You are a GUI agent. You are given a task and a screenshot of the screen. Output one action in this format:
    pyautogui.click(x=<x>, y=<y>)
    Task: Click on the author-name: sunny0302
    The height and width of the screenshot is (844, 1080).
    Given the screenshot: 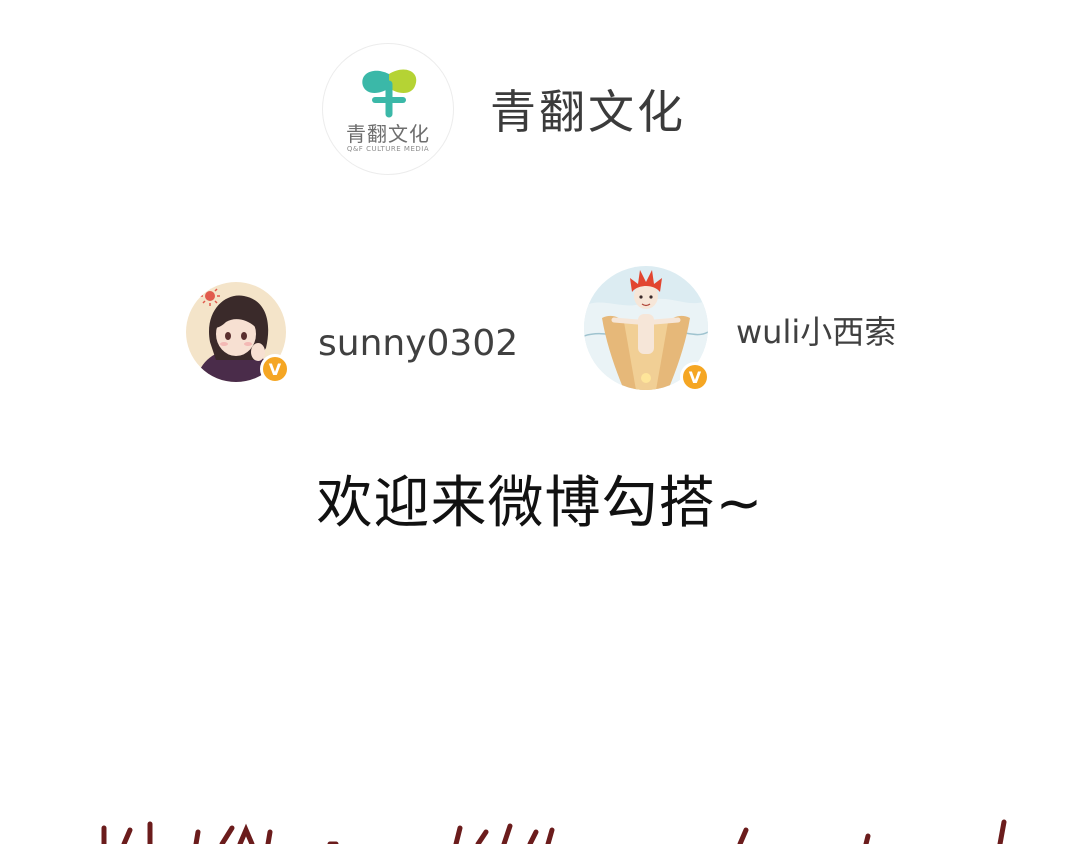 What is the action you would take?
    pyautogui.click(x=418, y=332)
    